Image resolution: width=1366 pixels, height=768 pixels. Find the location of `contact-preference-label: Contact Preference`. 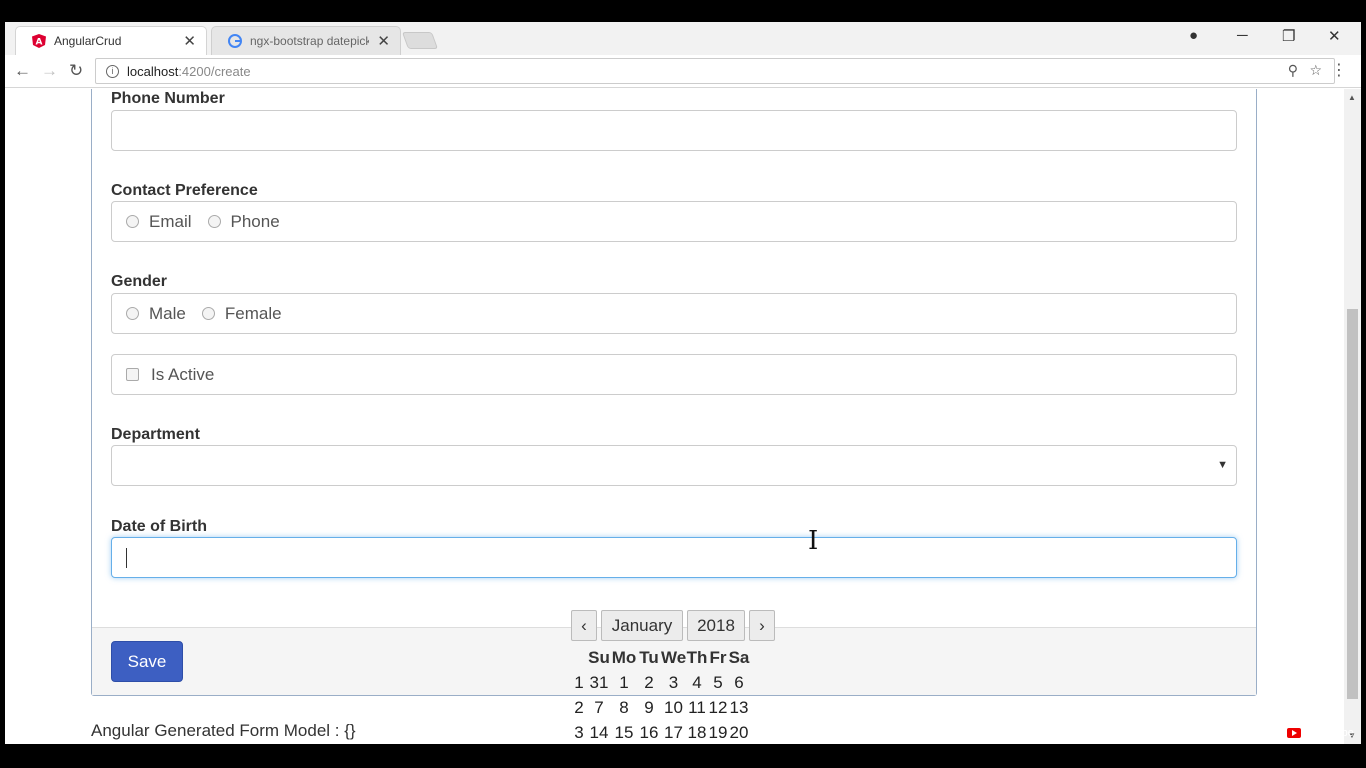

contact-preference-label: Contact Preference is located at coordinates (184, 190).